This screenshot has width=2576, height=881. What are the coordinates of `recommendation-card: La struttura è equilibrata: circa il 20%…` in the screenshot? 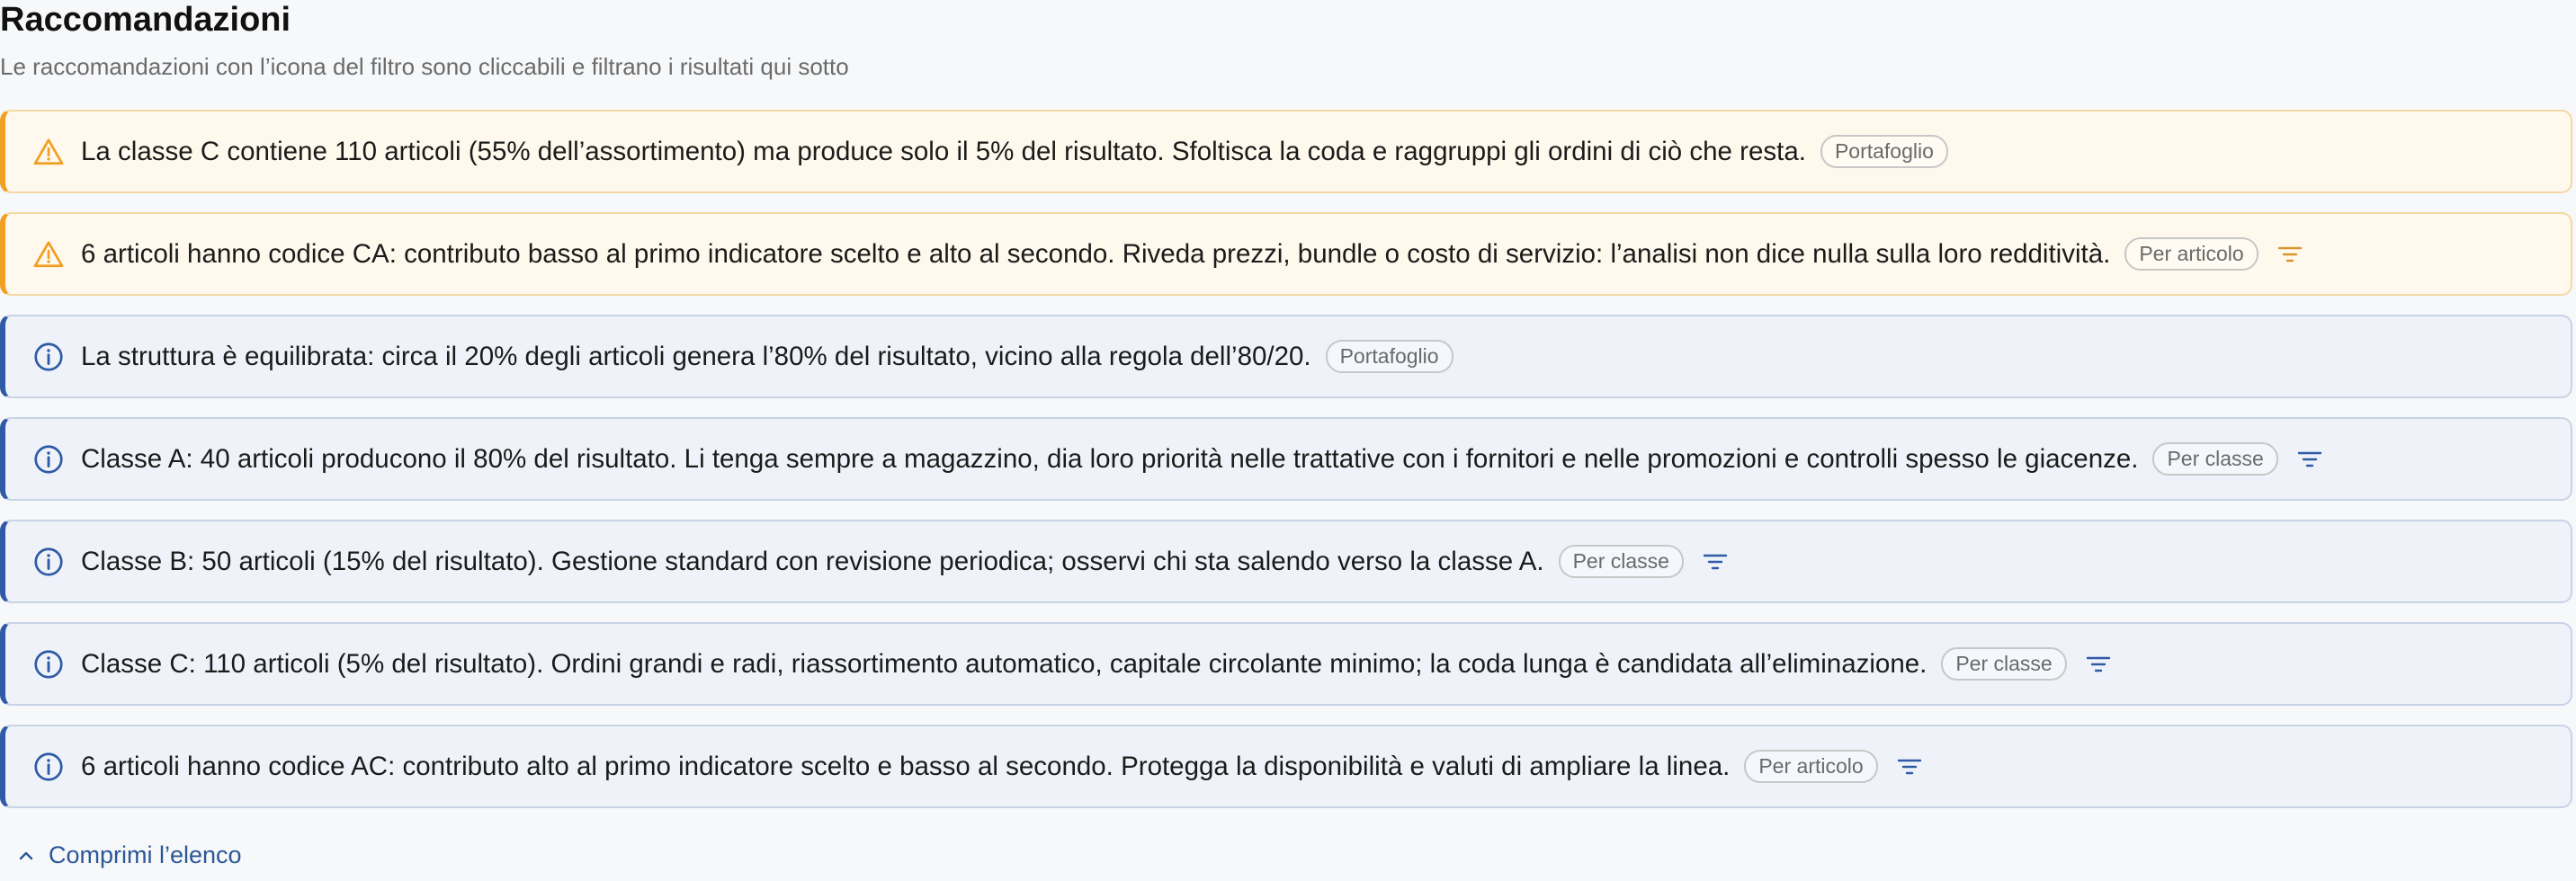 It's located at (1286, 357).